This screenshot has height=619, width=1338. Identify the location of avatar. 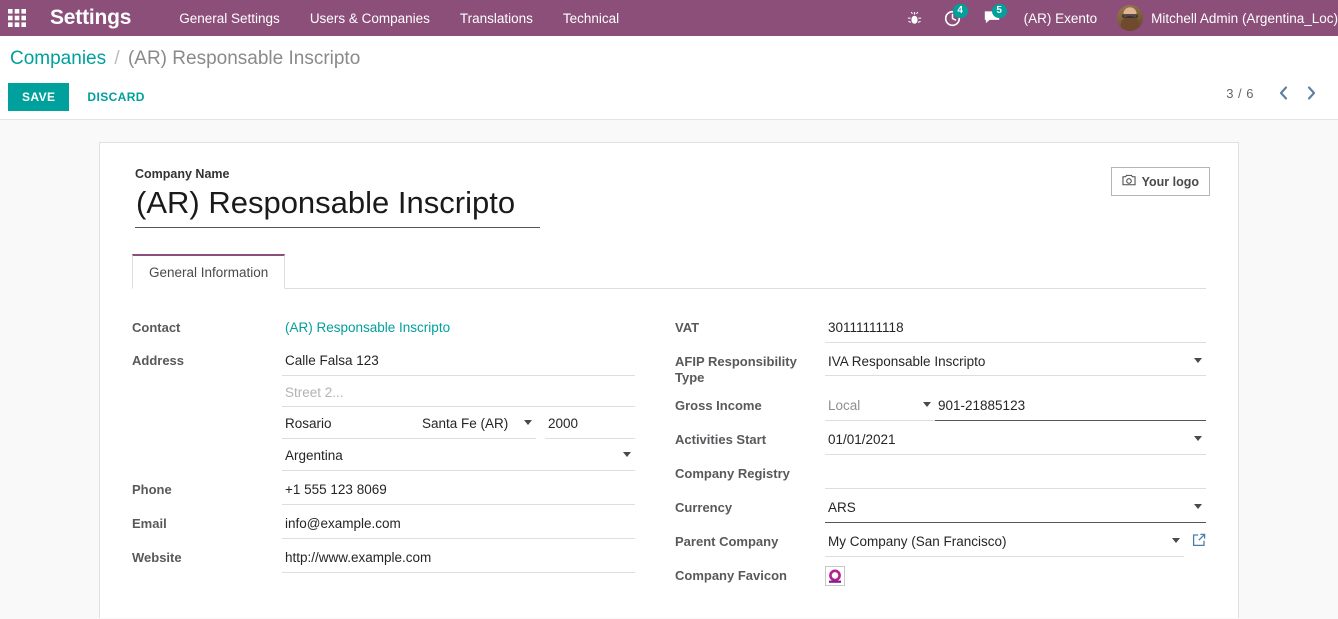
(1130, 18).